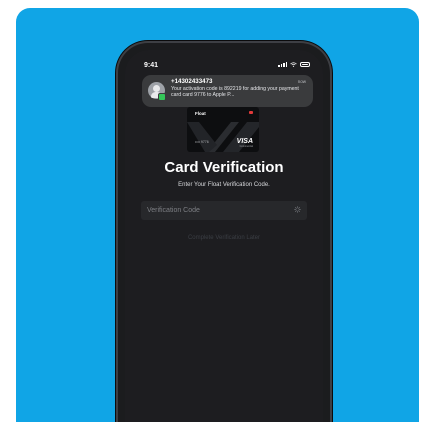 Image resolution: width=433 pixels, height=422 pixels. What do you see at coordinates (224, 210) in the screenshot?
I see `verification-code-field: Verification Code` at bounding box center [224, 210].